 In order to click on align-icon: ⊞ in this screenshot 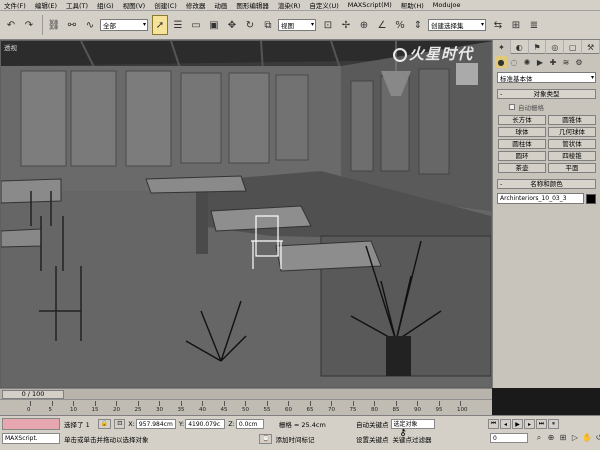, I will do `click(516, 25)`.